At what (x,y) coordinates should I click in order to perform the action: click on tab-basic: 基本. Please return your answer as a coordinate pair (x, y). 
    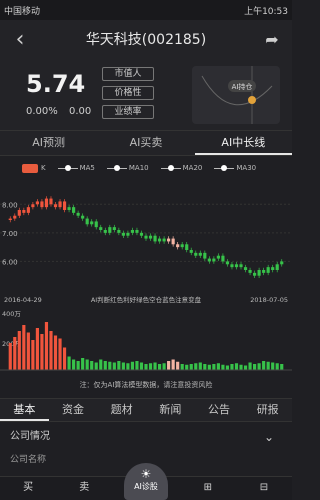
    Looking at the image, I should click on (24, 410).